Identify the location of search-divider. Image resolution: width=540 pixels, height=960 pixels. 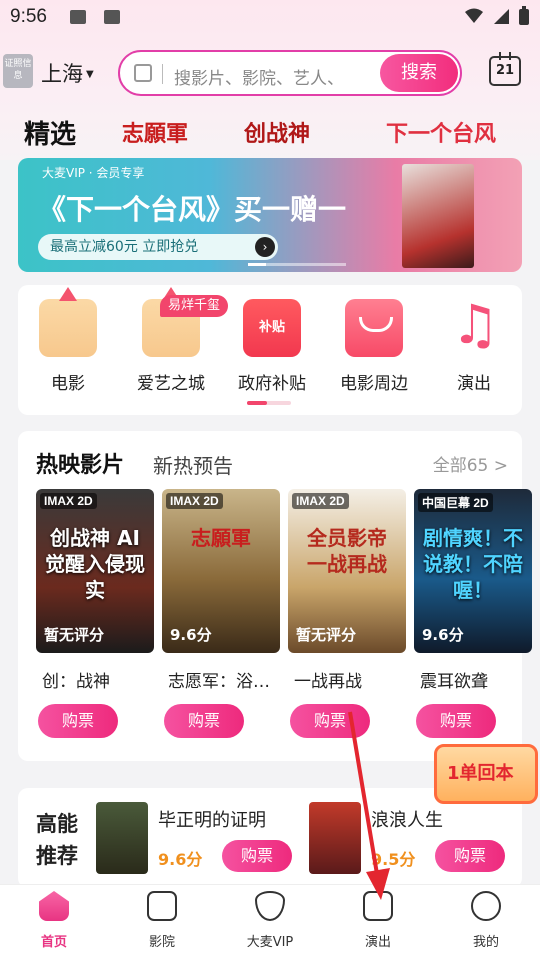
(162, 74).